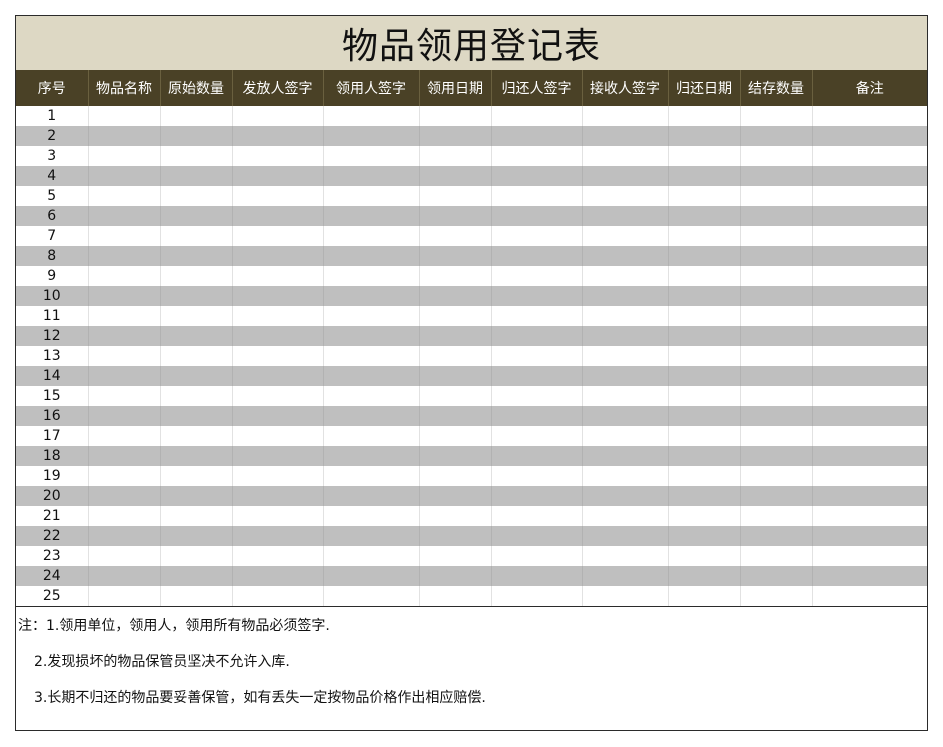  I want to click on row-index-cell: 22, so click(52, 536).